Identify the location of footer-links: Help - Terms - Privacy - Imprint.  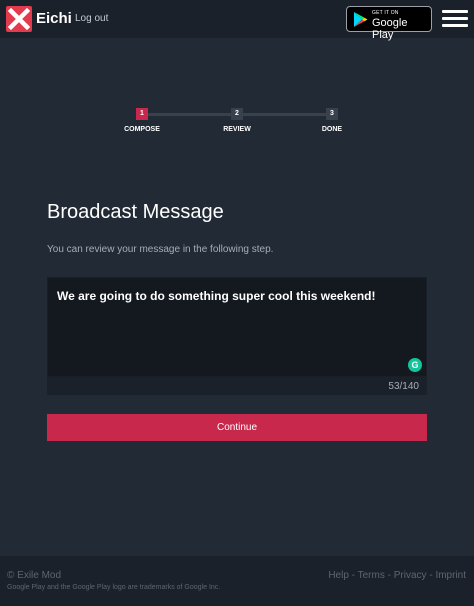
(397, 575).